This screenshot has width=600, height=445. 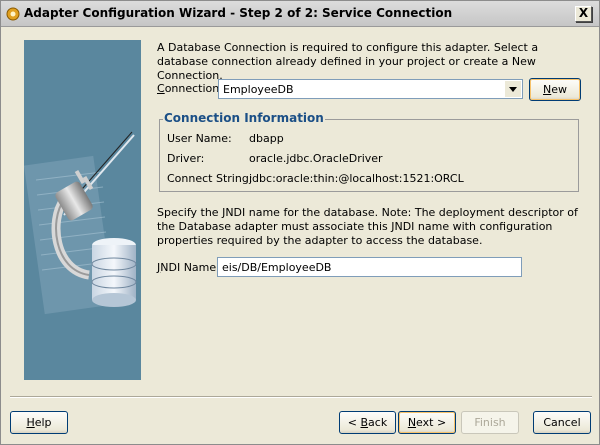 I want to click on cancel-button: Cancel, so click(x=562, y=422).